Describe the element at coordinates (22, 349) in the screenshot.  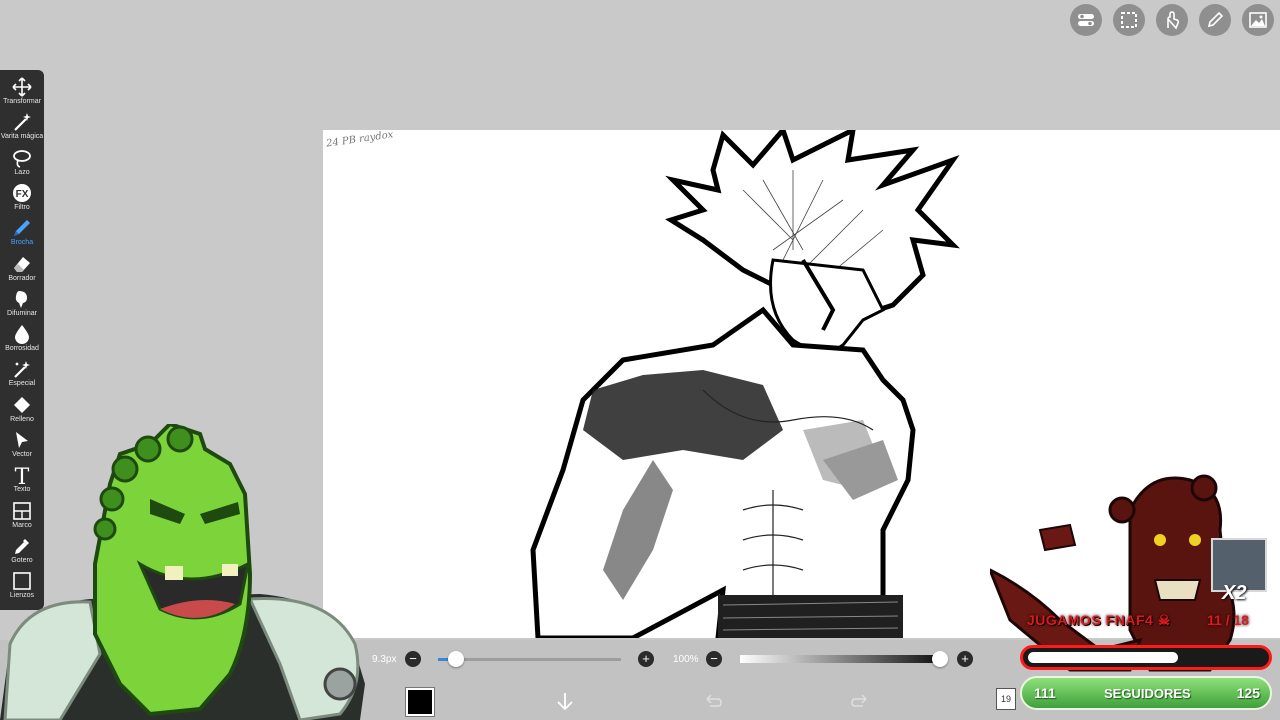
I see `tool-label: Borrosidad` at that location.